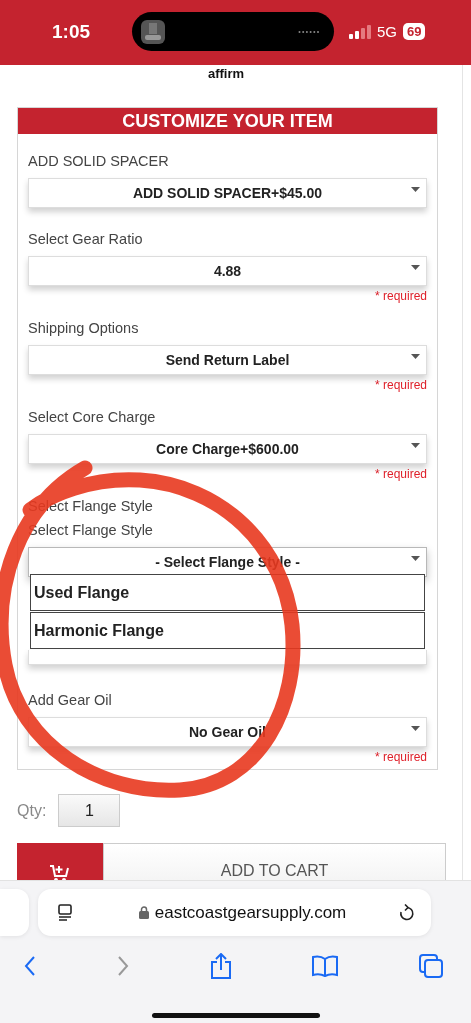  I want to click on select-dropdown: ADD SOLID SPACER+$45.00, so click(227, 193).